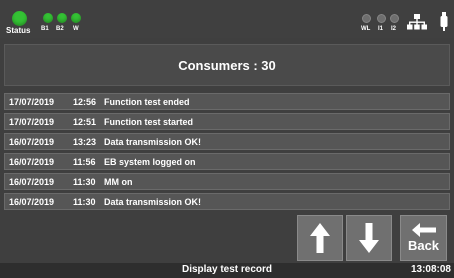 The width and height of the screenshot is (454, 278). What do you see at coordinates (85, 101) in the screenshot?
I see `log-time: 12:56` at bounding box center [85, 101].